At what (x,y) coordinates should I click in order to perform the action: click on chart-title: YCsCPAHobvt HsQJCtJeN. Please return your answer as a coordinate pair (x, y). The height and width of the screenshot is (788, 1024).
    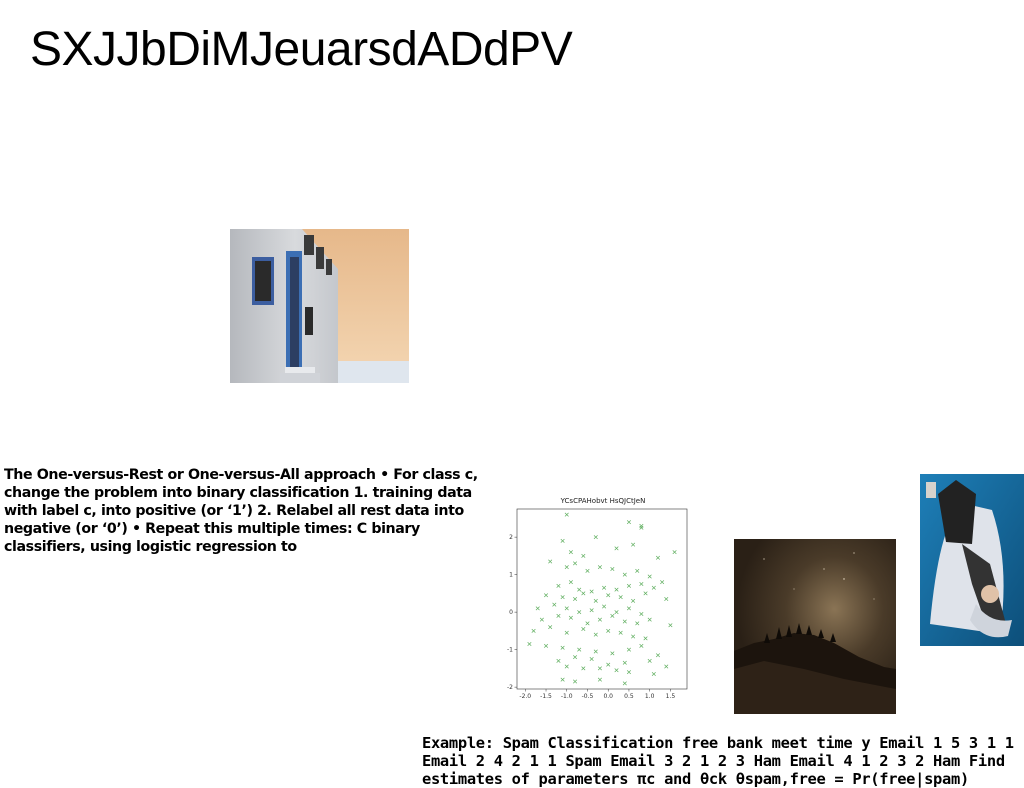
    Looking at the image, I should click on (603, 501).